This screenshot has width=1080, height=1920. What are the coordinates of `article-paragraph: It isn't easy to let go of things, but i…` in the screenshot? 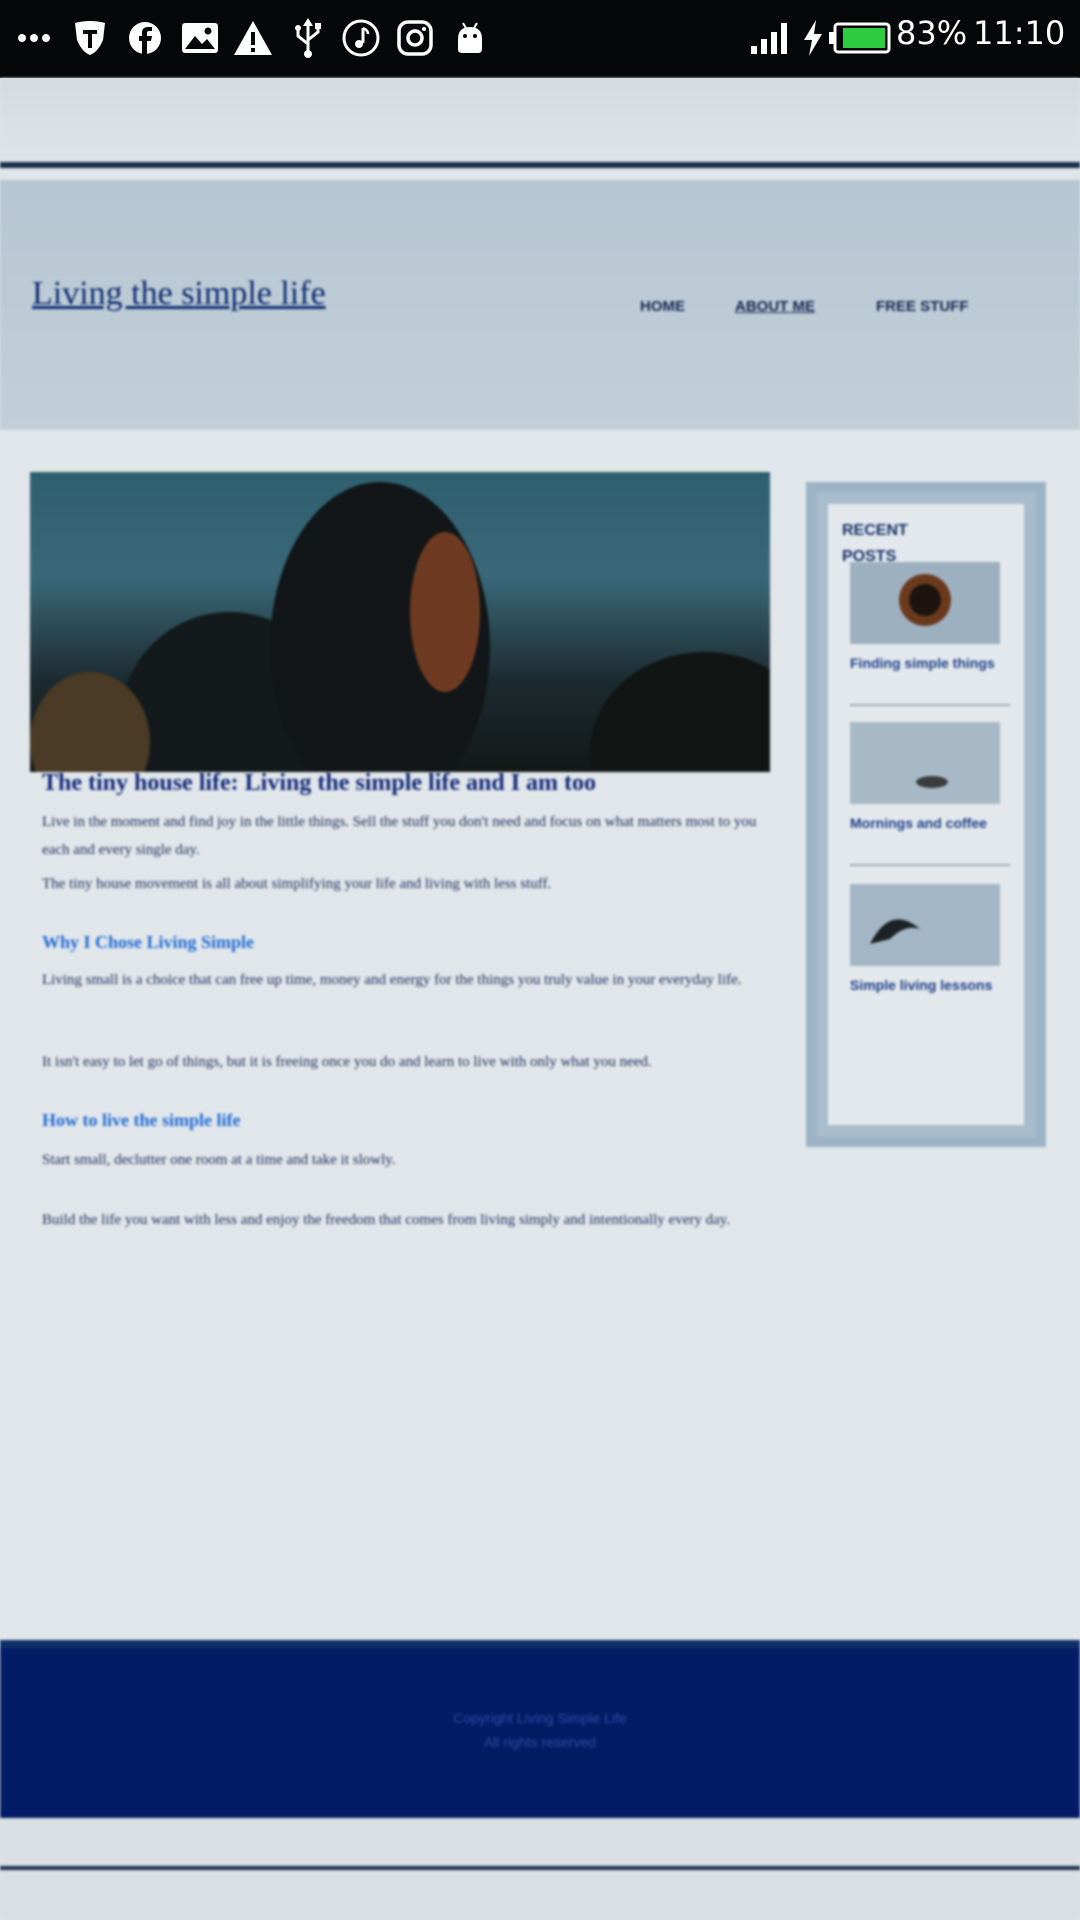 It's located at (347, 1062).